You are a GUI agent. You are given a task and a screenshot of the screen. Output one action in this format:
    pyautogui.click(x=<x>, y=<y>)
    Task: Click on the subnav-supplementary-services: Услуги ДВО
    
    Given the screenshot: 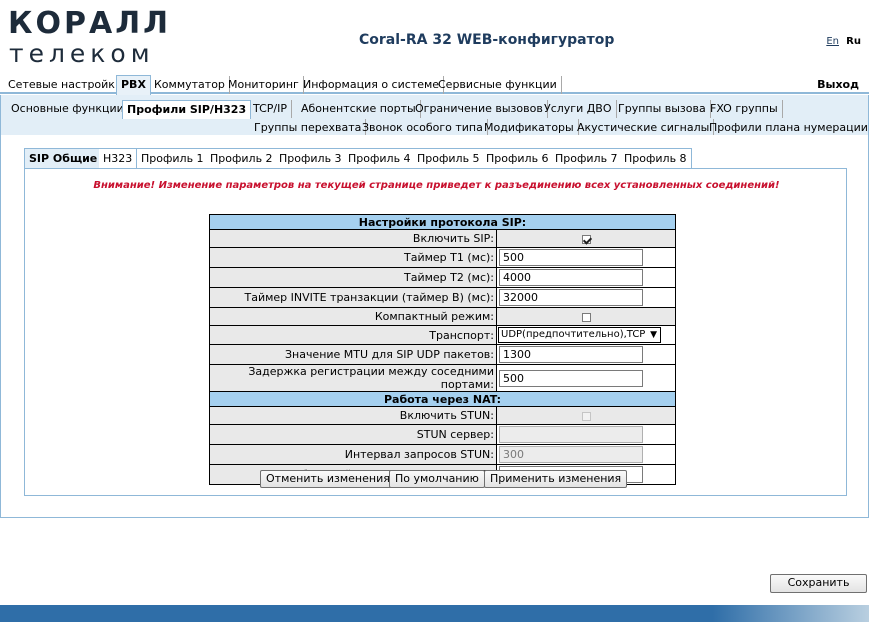 What is the action you would take?
    pyautogui.click(x=578, y=109)
    